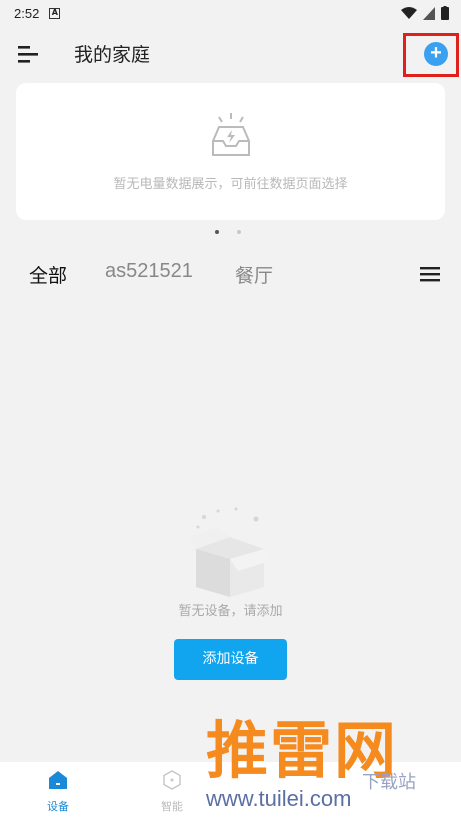 The width and height of the screenshot is (461, 819). Describe the element at coordinates (254, 274) in the screenshot. I see `tab-dining-room: 餐厅` at that location.